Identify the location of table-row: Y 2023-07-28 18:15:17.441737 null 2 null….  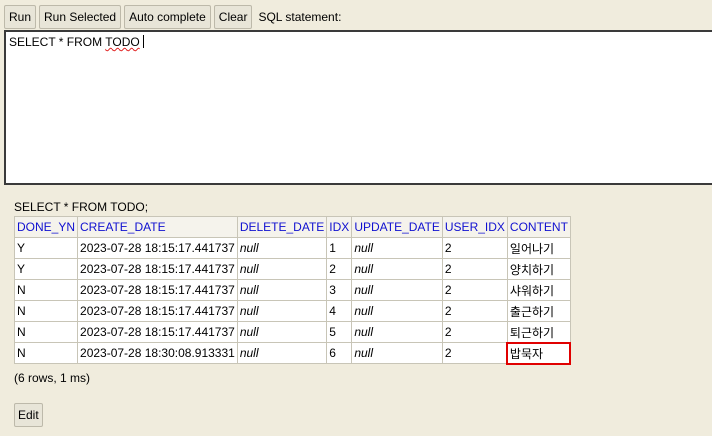
(292, 269).